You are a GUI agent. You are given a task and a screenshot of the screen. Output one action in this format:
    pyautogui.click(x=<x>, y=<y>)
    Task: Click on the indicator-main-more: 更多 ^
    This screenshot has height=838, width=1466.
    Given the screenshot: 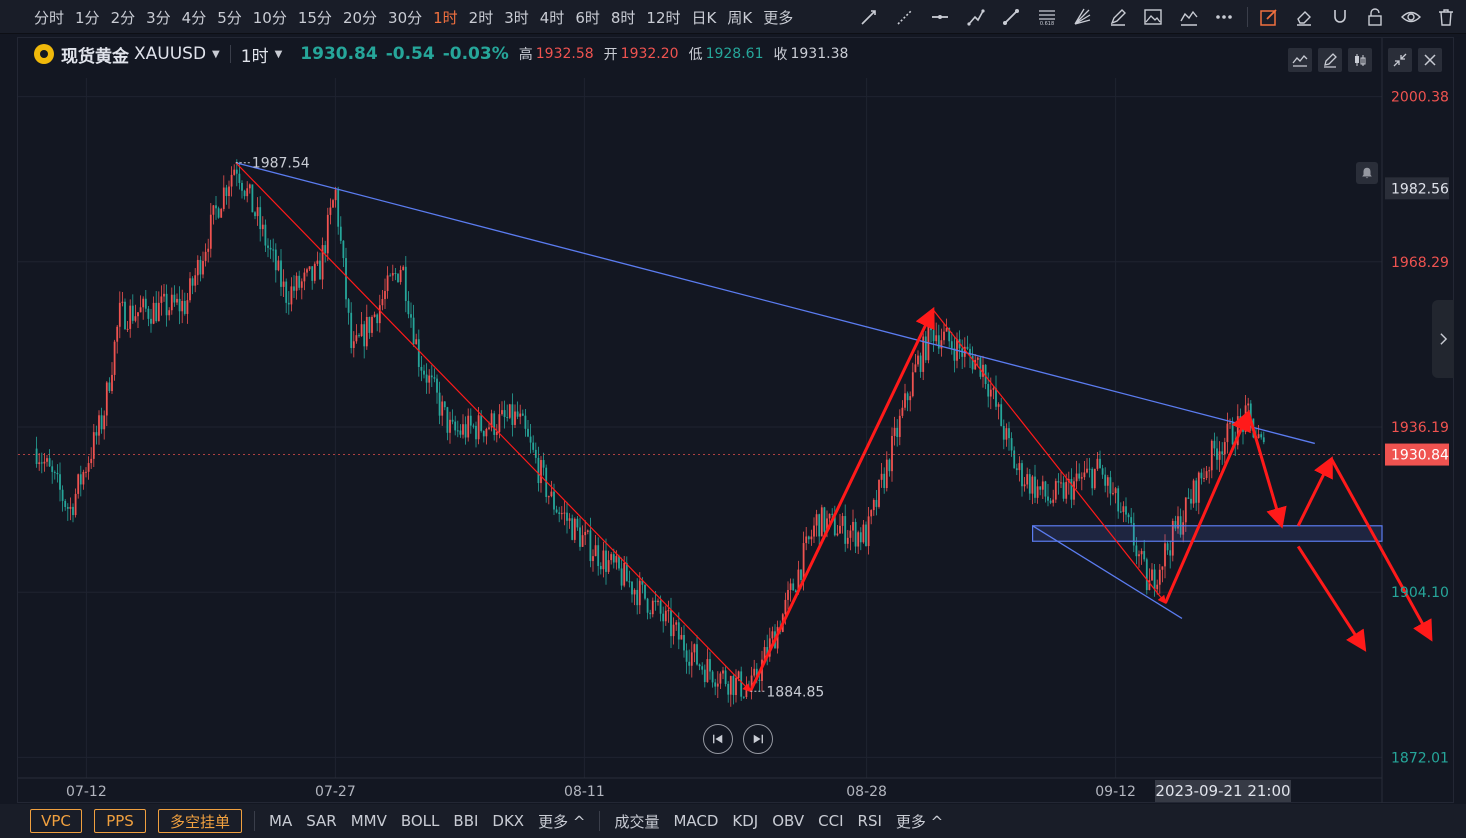 What is the action you would take?
    pyautogui.click(x=561, y=821)
    